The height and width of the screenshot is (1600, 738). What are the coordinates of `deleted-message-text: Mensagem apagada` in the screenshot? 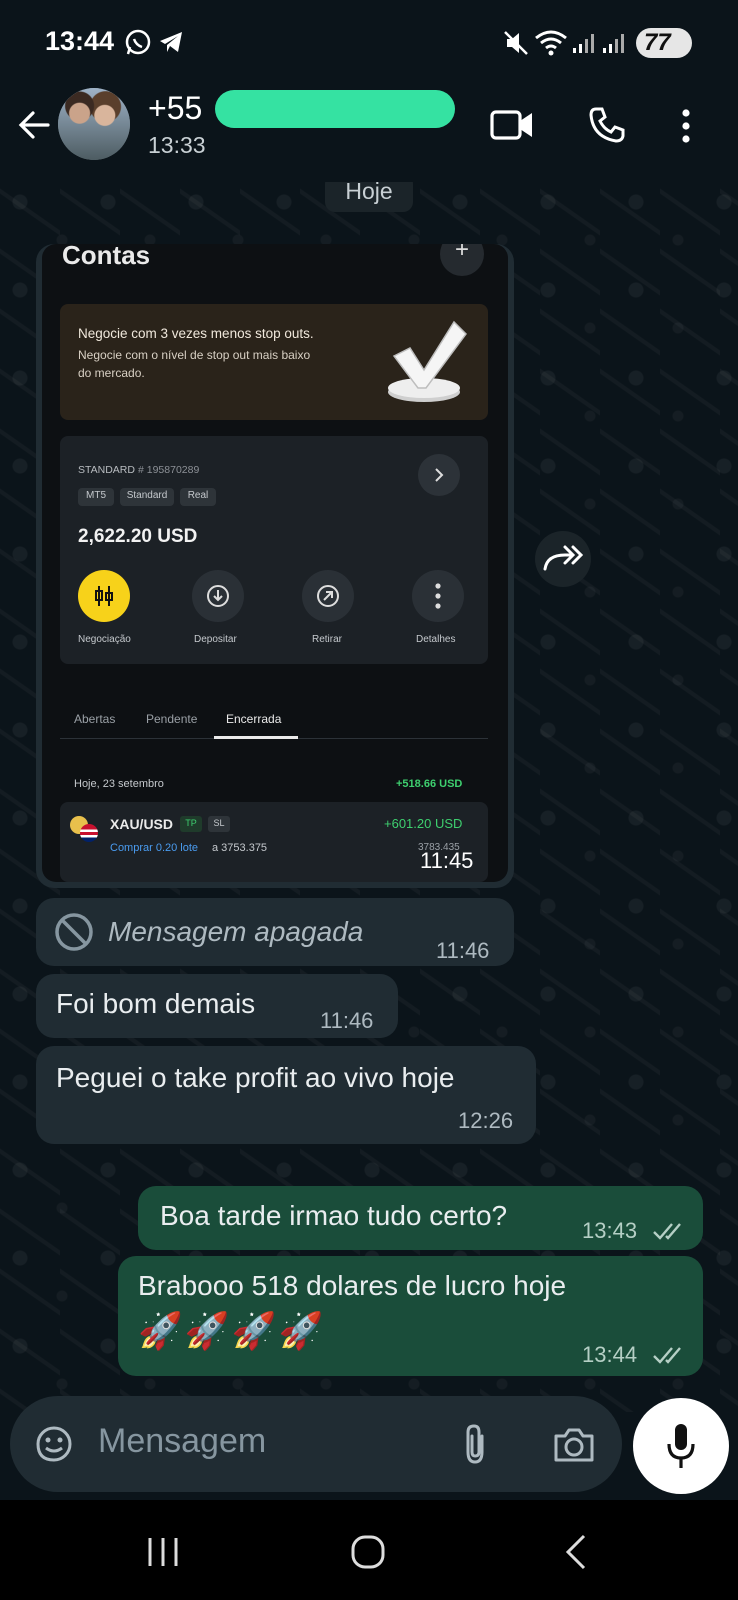 It's located at (236, 931).